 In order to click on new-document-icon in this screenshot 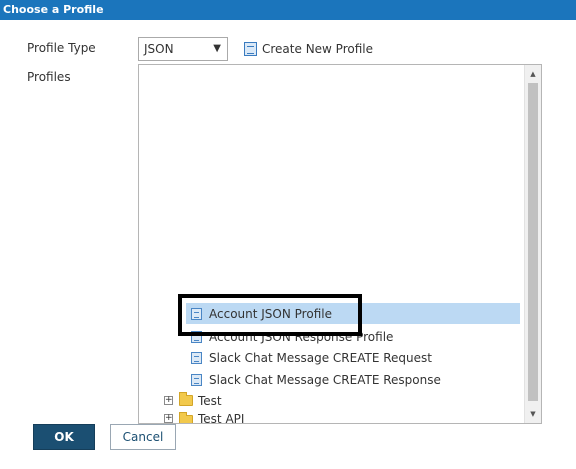, I will do `click(250, 49)`.